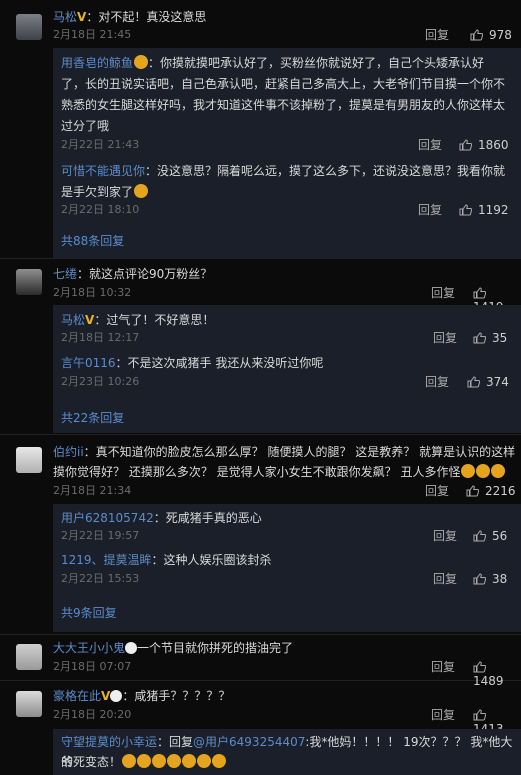 This screenshot has width=521, height=775. Describe the element at coordinates (92, 666) in the screenshot. I see `timestamp: 2月18日 07:07` at that location.